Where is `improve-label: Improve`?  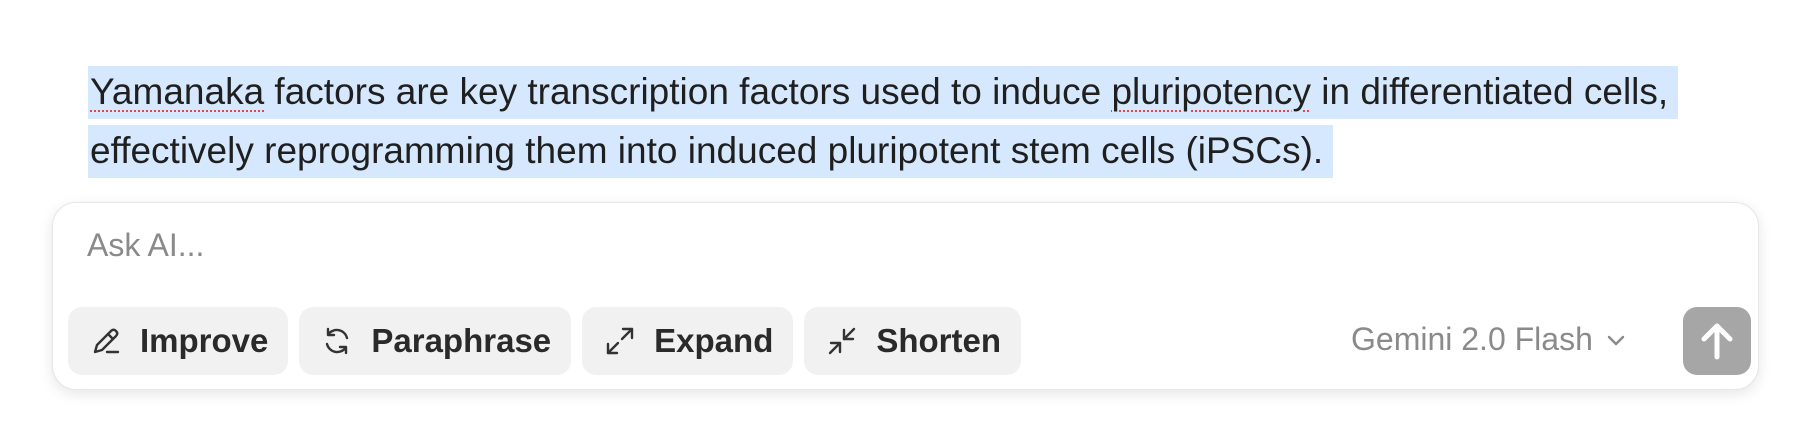 improve-label: Improve is located at coordinates (204, 340).